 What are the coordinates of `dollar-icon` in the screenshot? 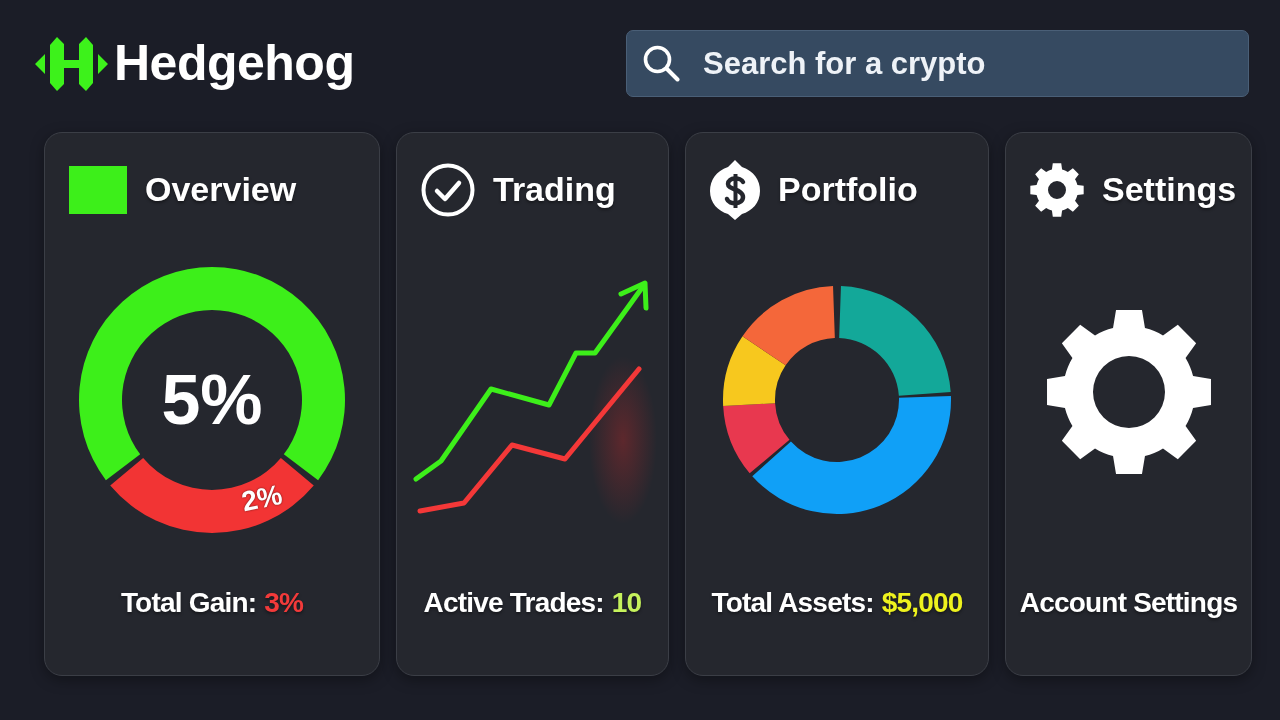 It's located at (735, 190).